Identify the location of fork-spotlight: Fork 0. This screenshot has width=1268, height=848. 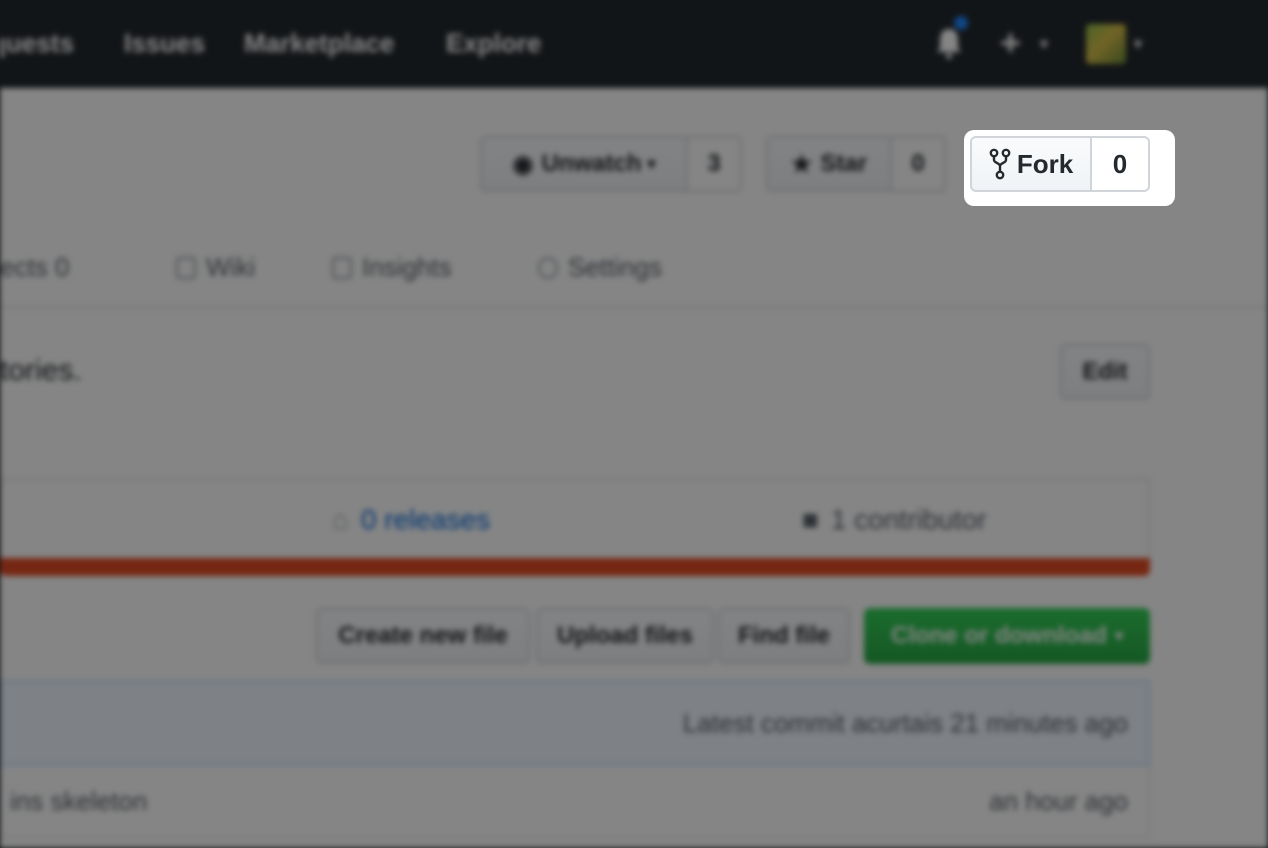
(1069, 168).